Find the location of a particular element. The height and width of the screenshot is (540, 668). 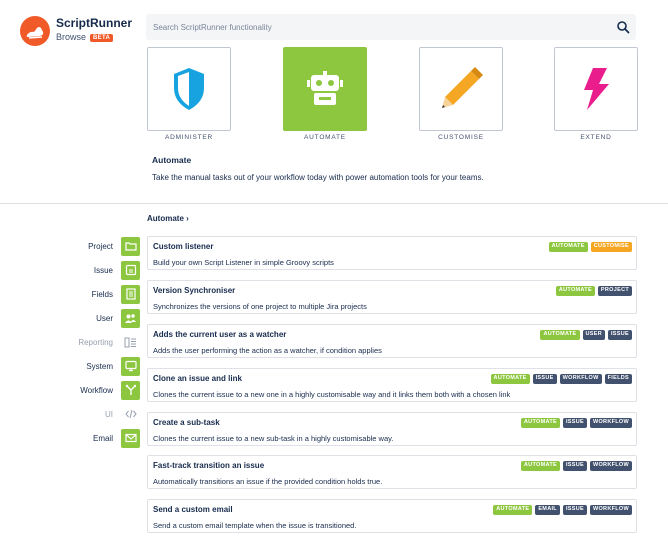

sidebar-item-label: Fields is located at coordinates (102, 294).